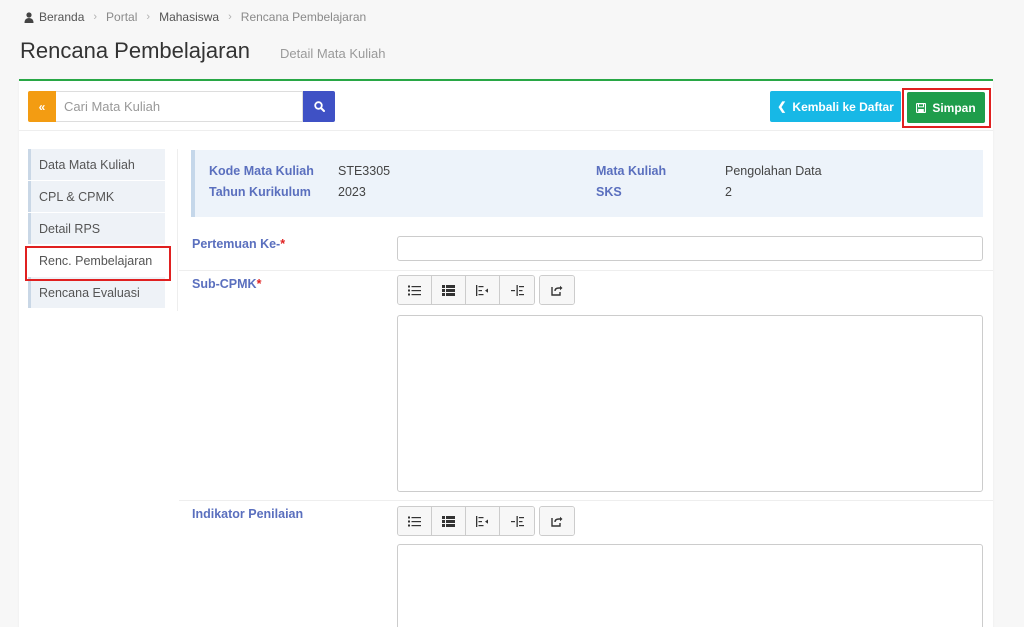 Image resolution: width=1024 pixels, height=627 pixels. I want to click on subcpmk-label: Sub-CPMK*, so click(226, 284).